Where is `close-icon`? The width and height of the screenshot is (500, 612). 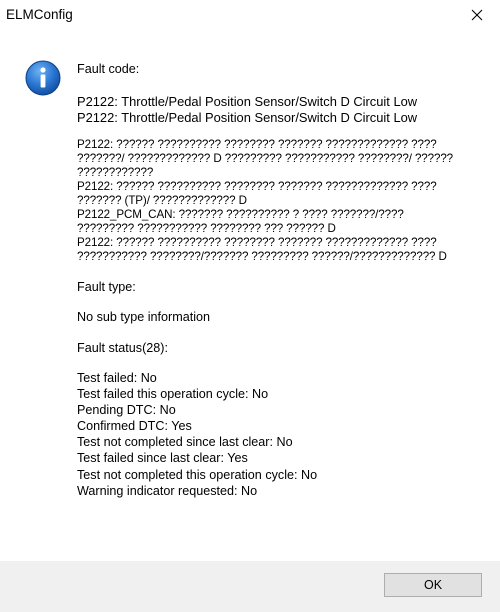
close-icon is located at coordinates (477, 15).